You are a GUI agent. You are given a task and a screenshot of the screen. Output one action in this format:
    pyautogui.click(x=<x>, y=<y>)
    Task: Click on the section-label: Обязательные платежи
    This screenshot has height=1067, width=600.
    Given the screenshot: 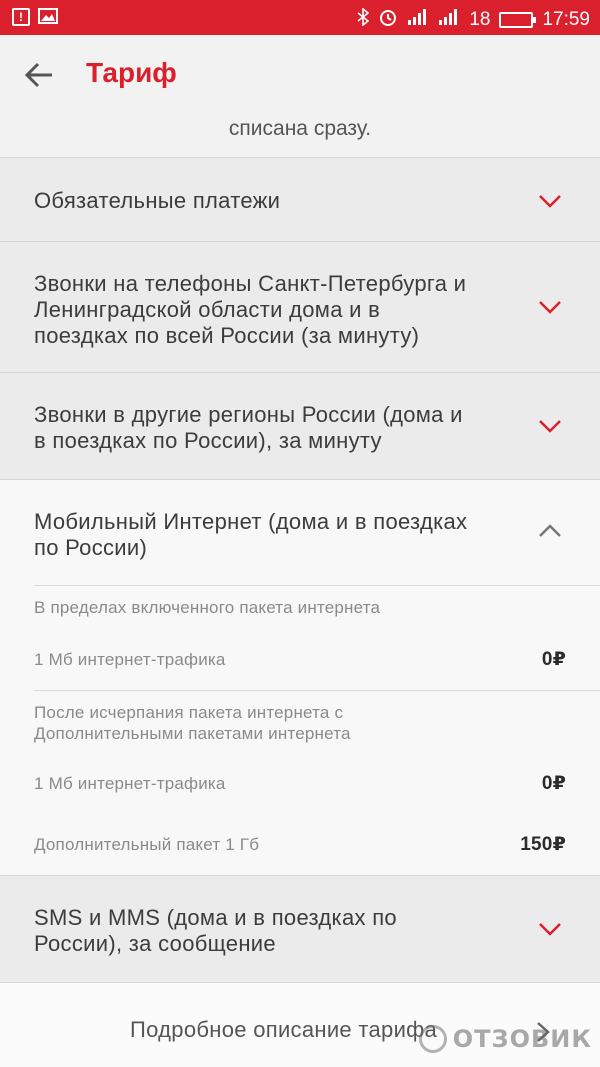 What is the action you would take?
    pyautogui.click(x=157, y=200)
    